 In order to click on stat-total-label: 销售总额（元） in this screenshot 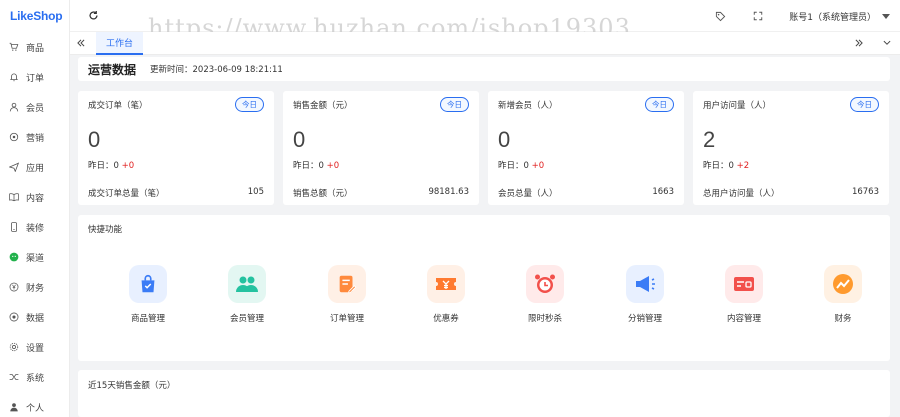, I will do `click(323, 194)`.